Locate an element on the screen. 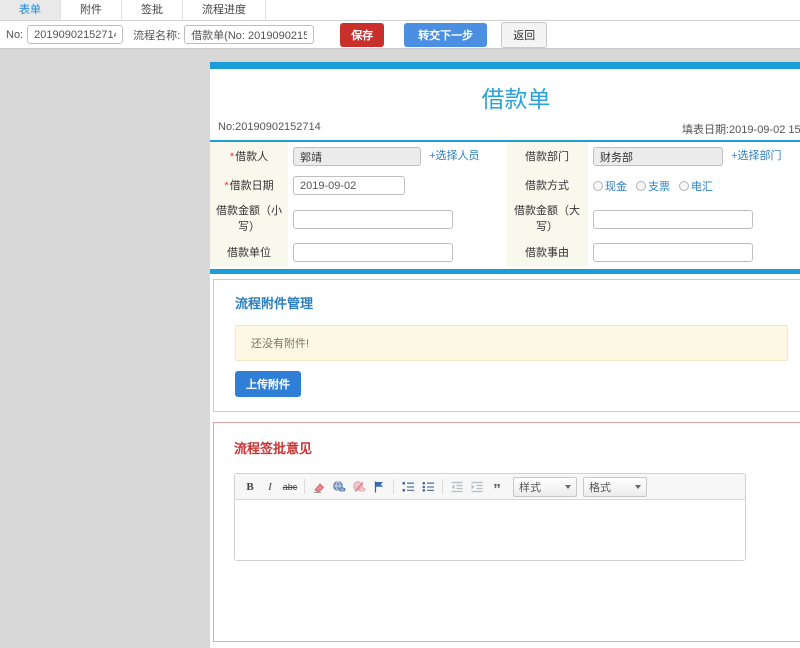 This screenshot has height=648, width=800. pay-method-radio-group: 现金 支票 电汇 is located at coordinates (696, 186).